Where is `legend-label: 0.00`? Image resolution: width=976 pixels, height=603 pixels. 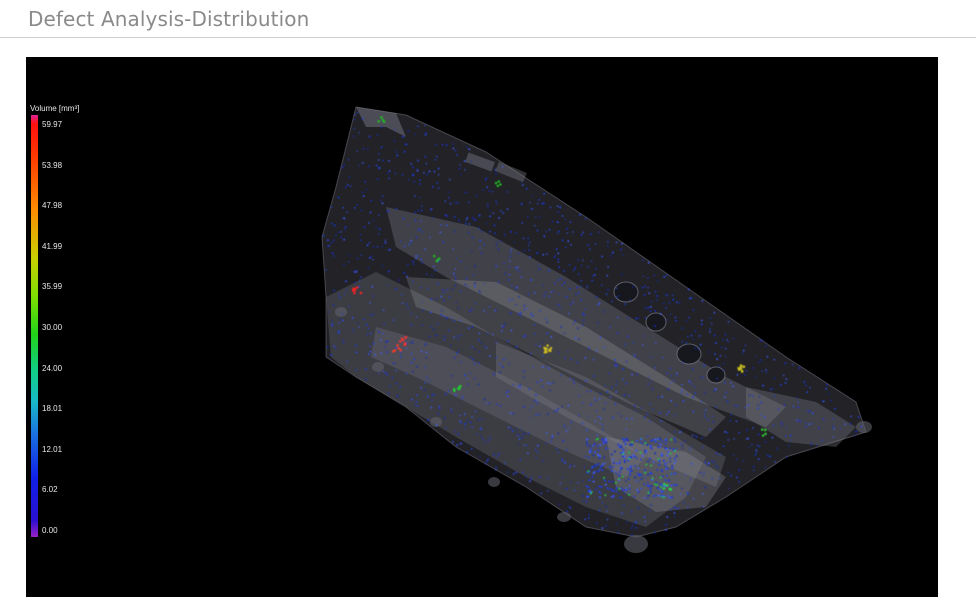 legend-label: 0.00 is located at coordinates (50, 530).